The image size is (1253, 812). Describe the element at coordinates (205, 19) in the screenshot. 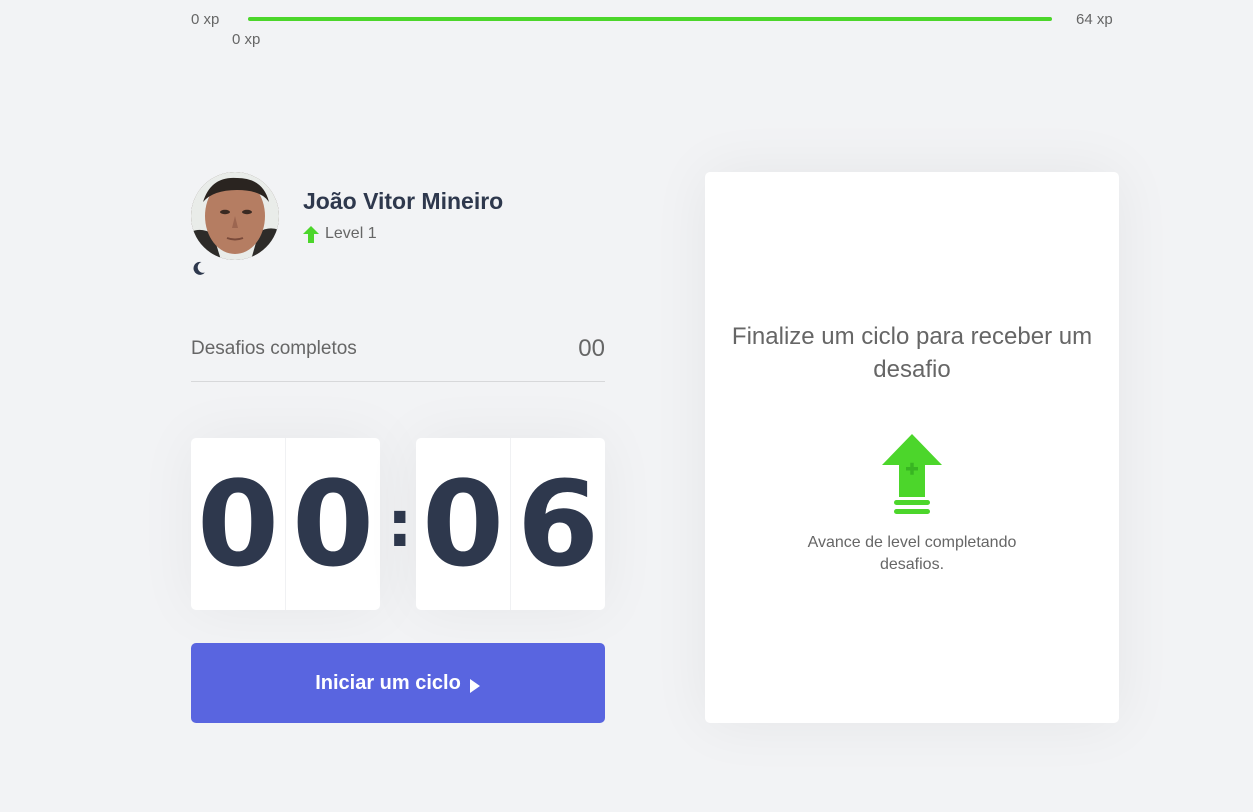

I see `xp-min-label: 0 xp` at that location.